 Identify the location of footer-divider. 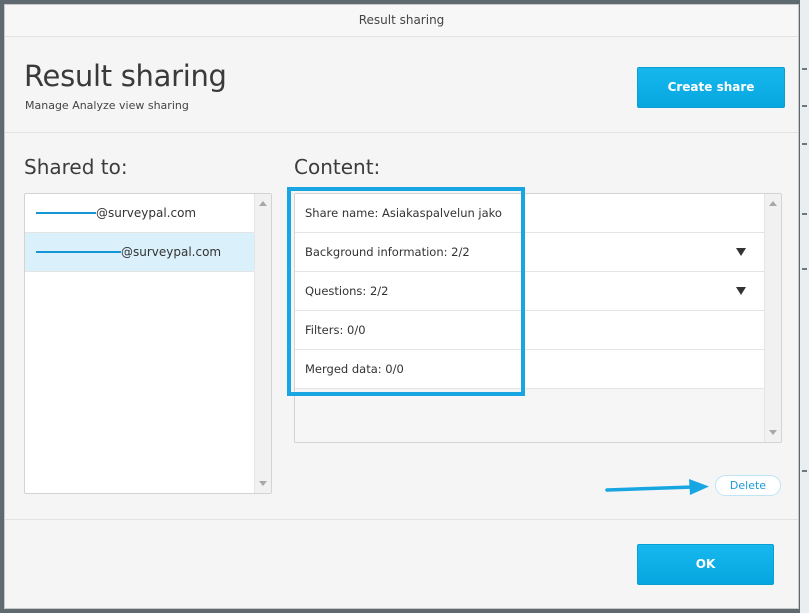
(401, 519).